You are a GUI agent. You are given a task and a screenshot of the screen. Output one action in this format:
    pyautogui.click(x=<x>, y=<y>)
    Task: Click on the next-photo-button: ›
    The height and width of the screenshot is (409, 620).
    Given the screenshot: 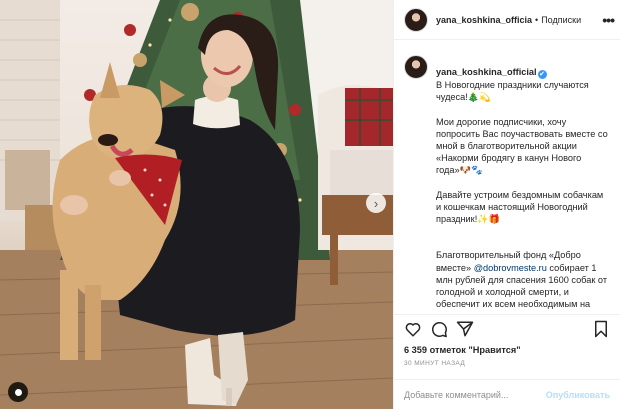 What is the action you would take?
    pyautogui.click(x=376, y=203)
    